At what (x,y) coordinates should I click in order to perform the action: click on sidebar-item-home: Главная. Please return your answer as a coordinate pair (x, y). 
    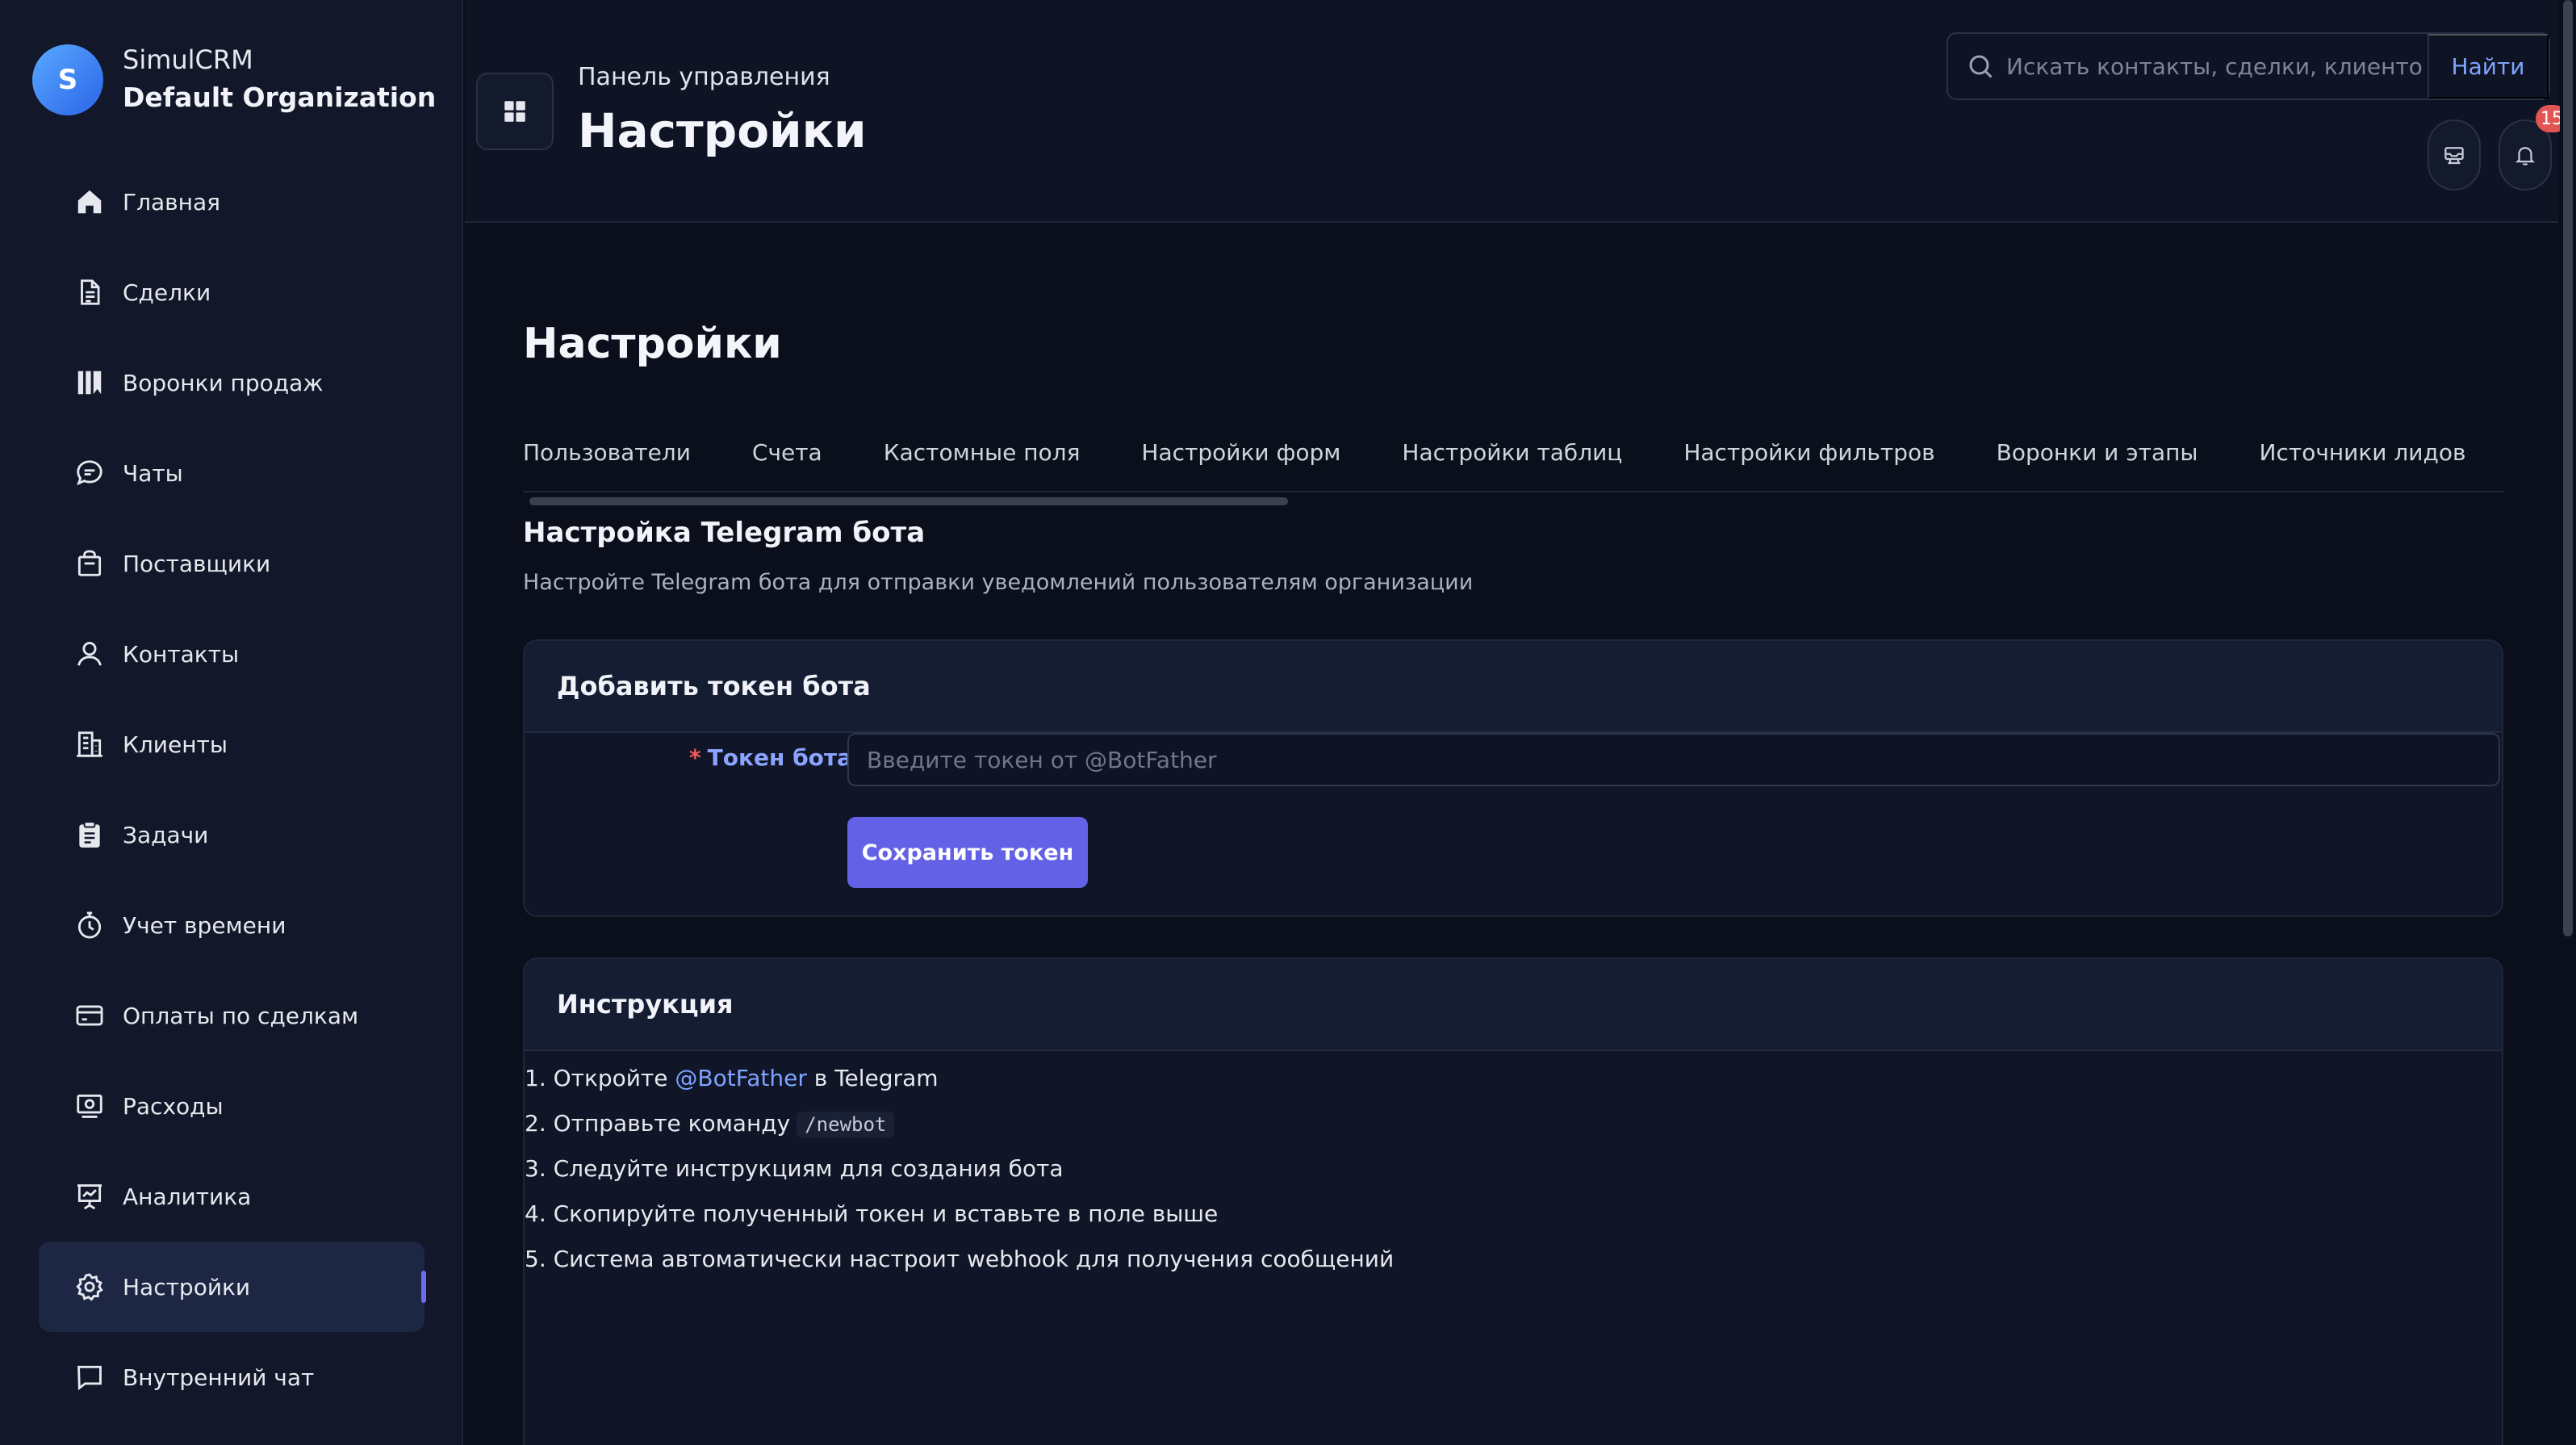
    Looking at the image, I should click on (231, 202).